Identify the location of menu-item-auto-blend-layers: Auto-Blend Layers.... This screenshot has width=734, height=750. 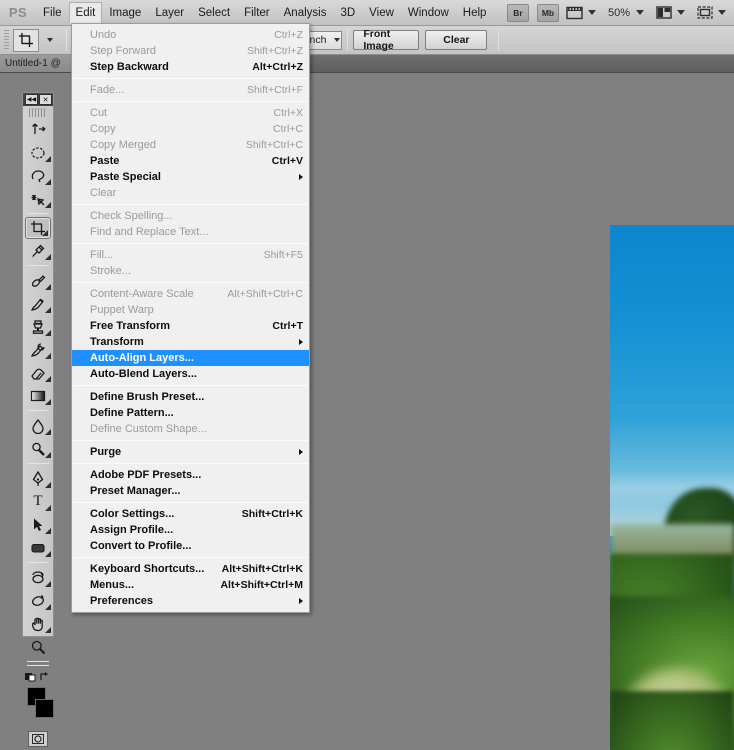
(190, 374).